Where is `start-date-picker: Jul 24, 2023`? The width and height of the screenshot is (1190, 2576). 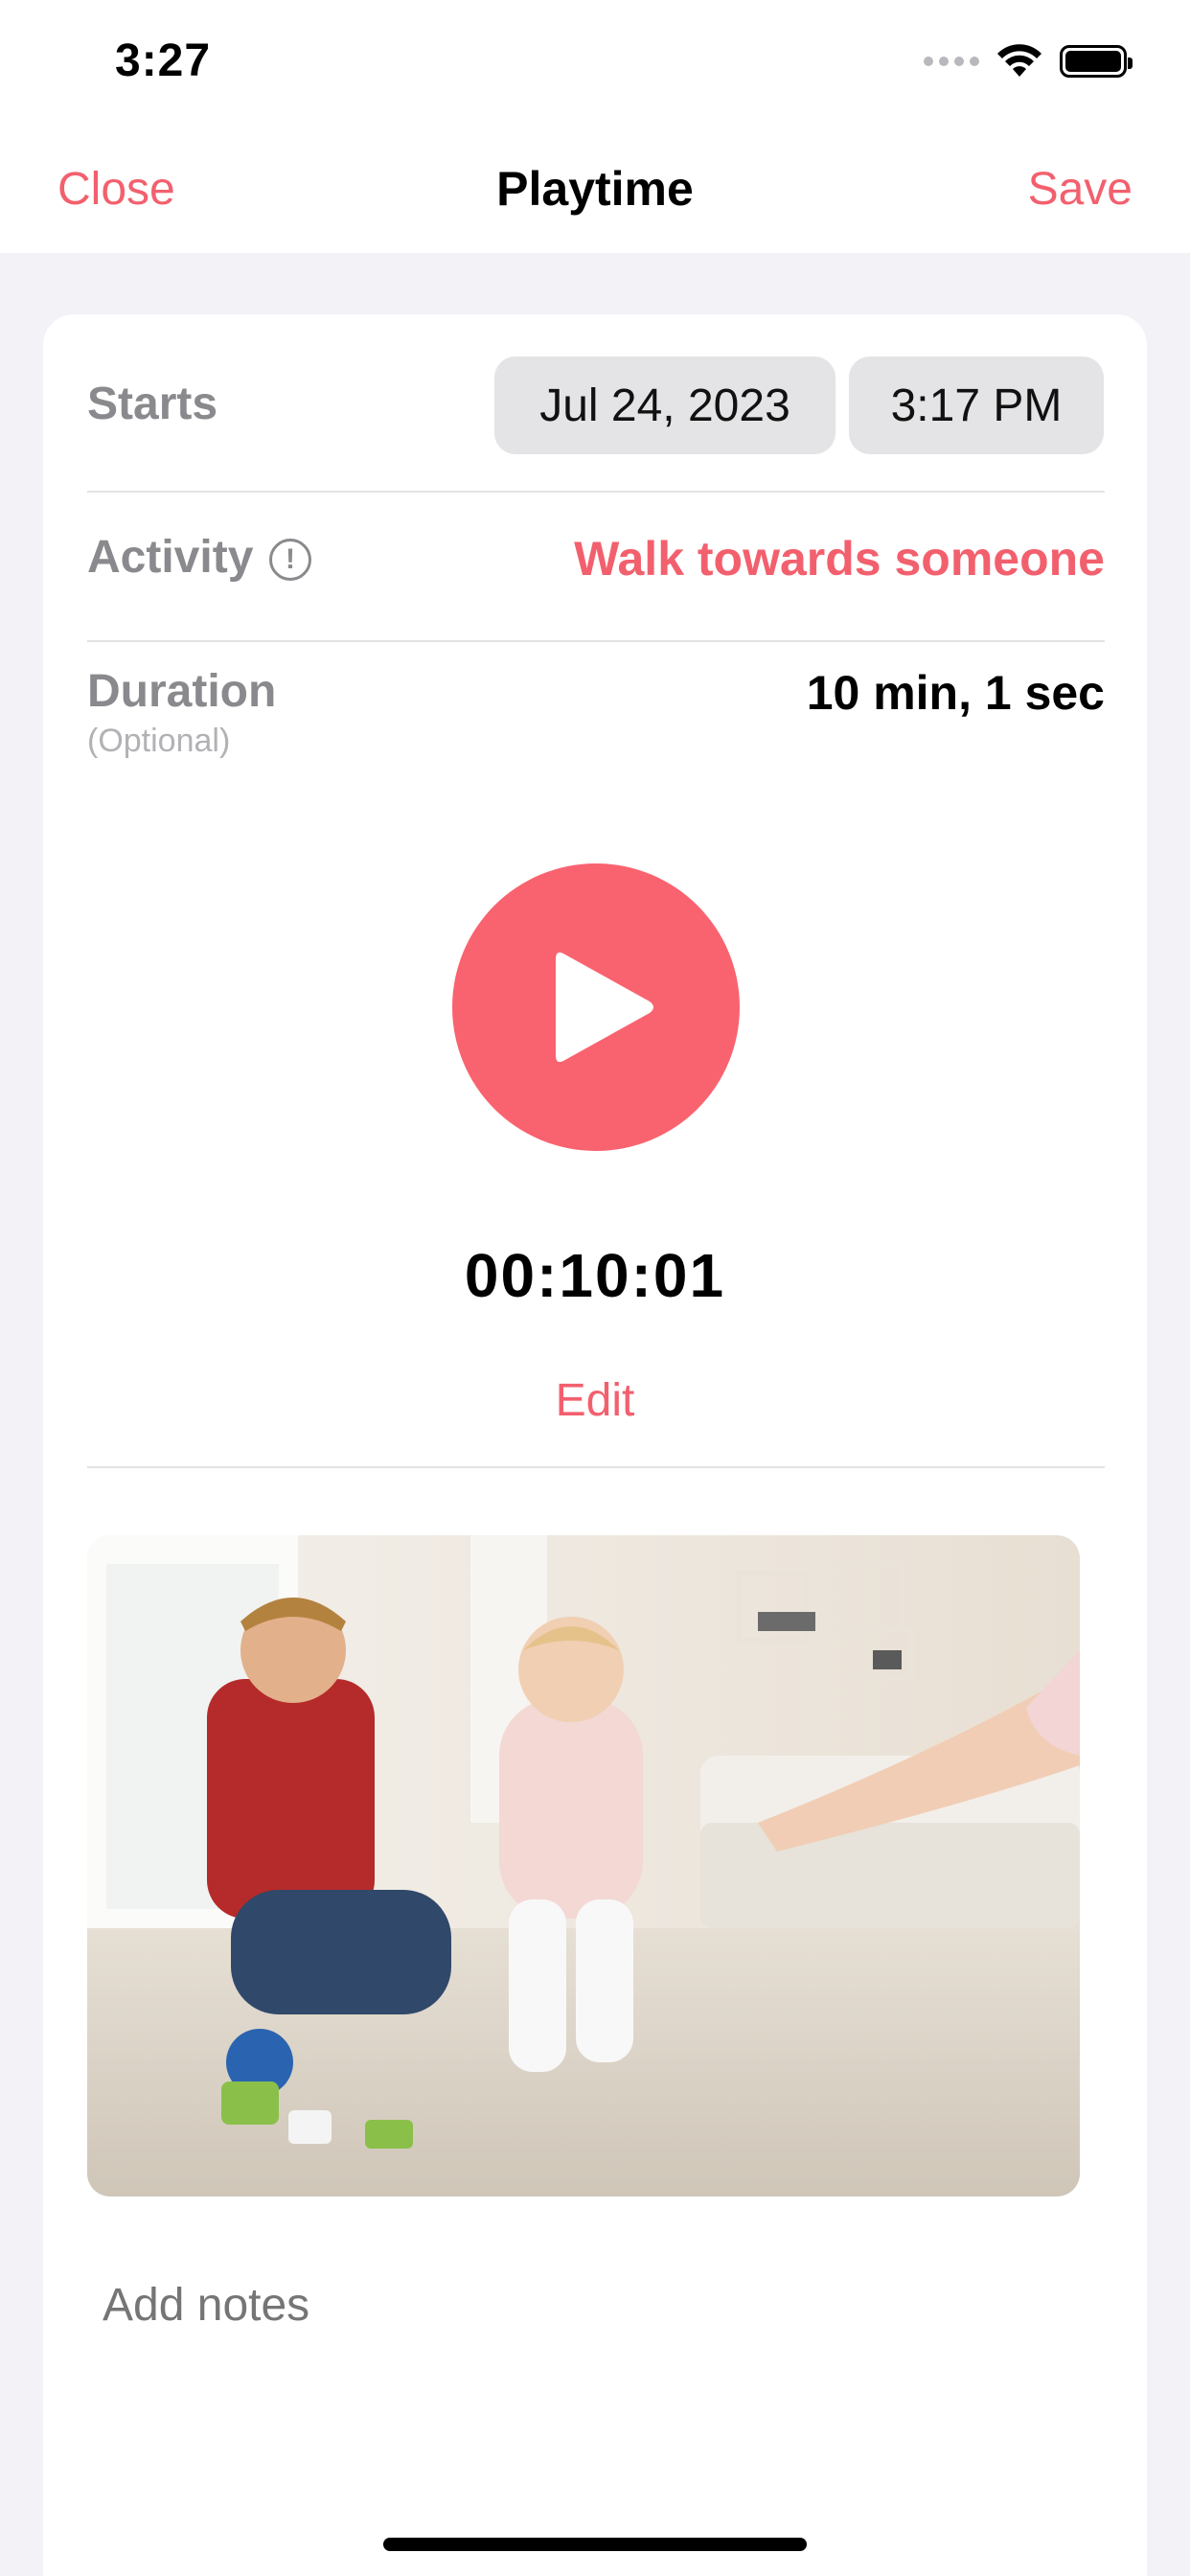 start-date-picker: Jul 24, 2023 is located at coordinates (665, 405).